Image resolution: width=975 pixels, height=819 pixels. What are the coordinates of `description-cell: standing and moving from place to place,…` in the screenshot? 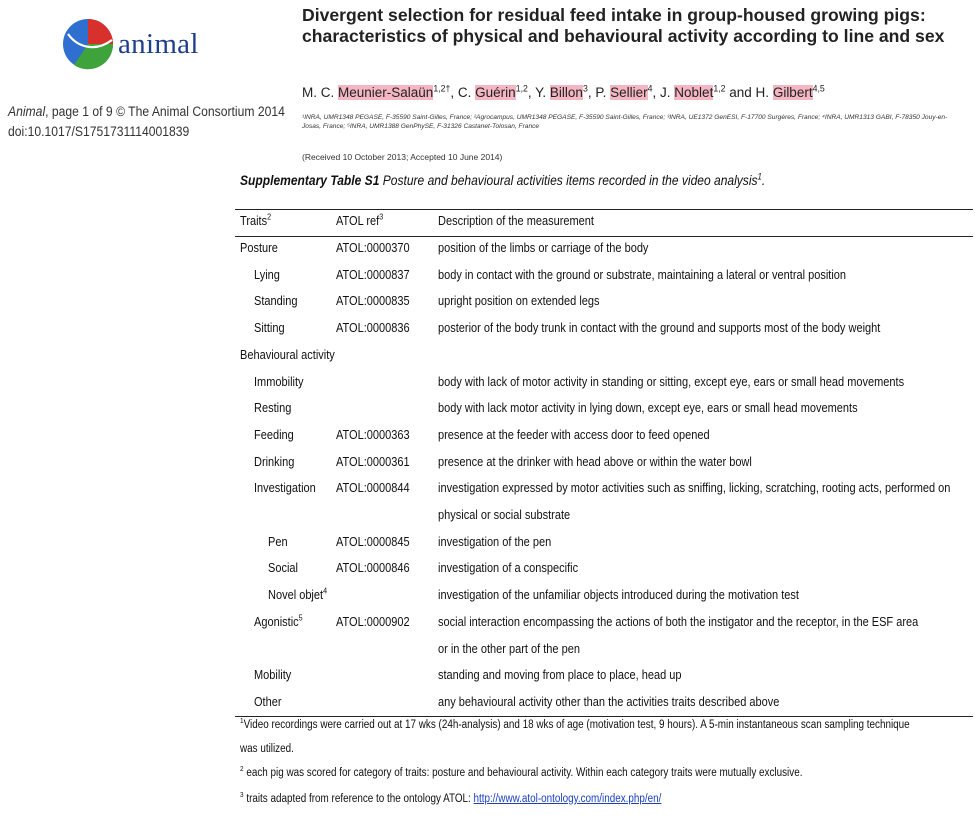 It's located at (560, 675).